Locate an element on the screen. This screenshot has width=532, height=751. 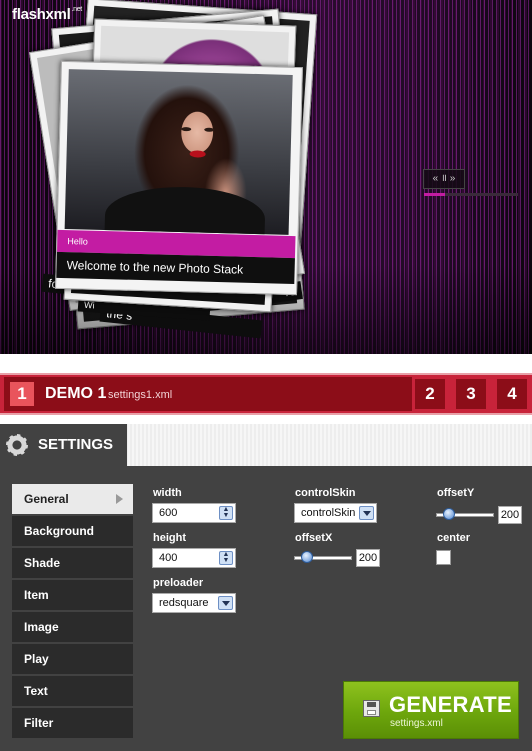
offsety-label: offsetY is located at coordinates (456, 493).